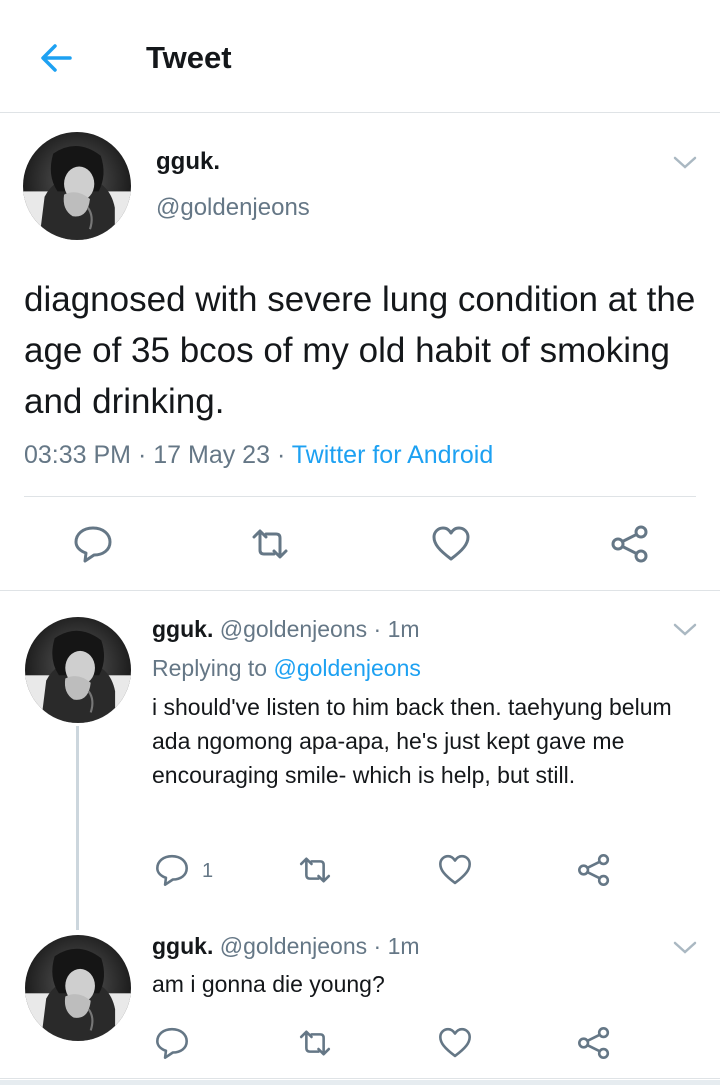 The width and height of the screenshot is (720, 1085). Describe the element at coordinates (78, 455) in the screenshot. I see `tweet-time: 03:33 PM` at that location.